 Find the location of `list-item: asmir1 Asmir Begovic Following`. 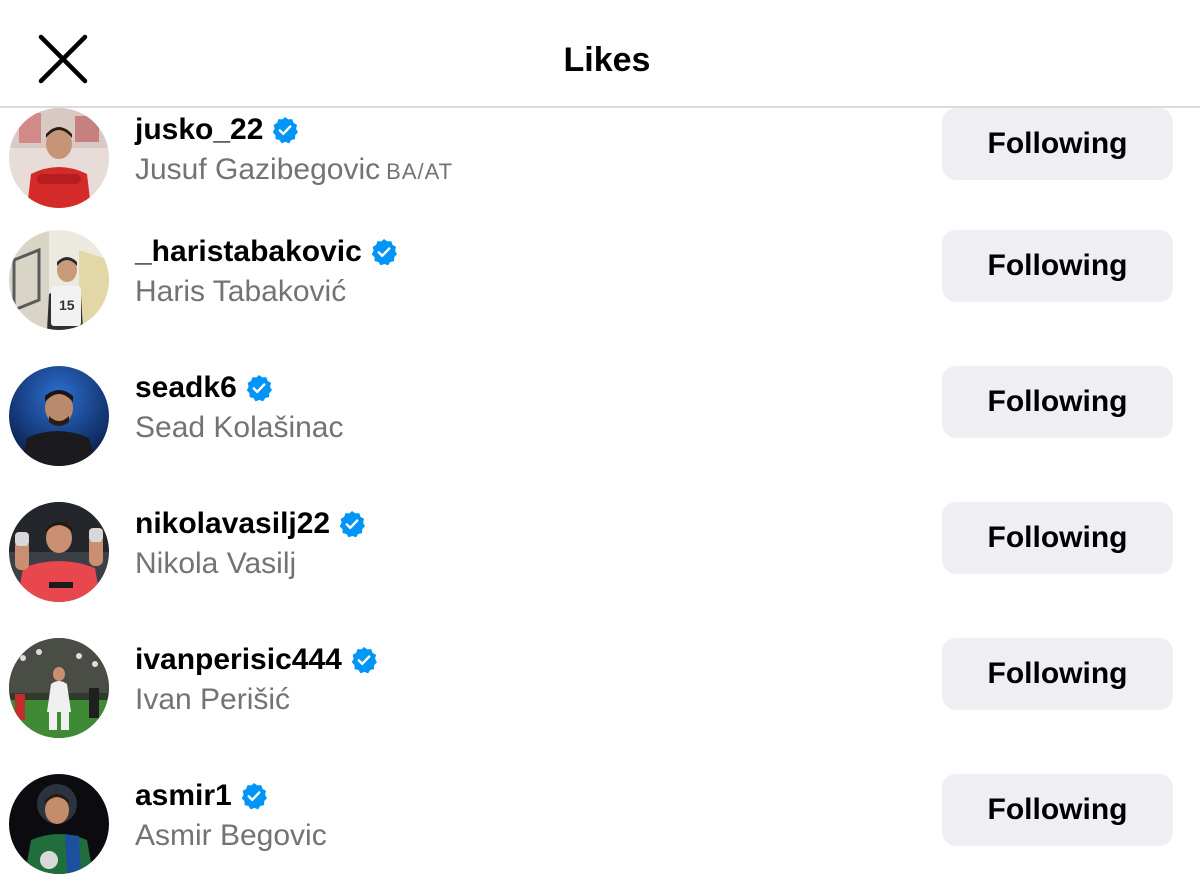

list-item: asmir1 Asmir Begovic Following is located at coordinates (600, 829).